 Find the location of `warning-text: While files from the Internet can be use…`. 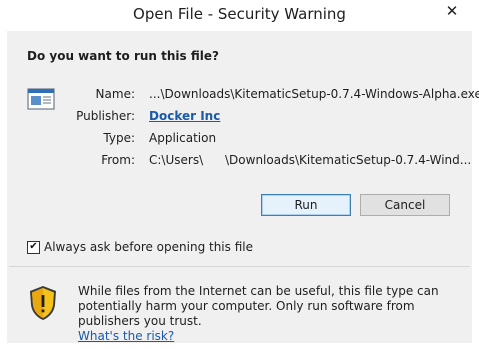

warning-text: While files from the Internet can be use… is located at coordinates (258, 306).